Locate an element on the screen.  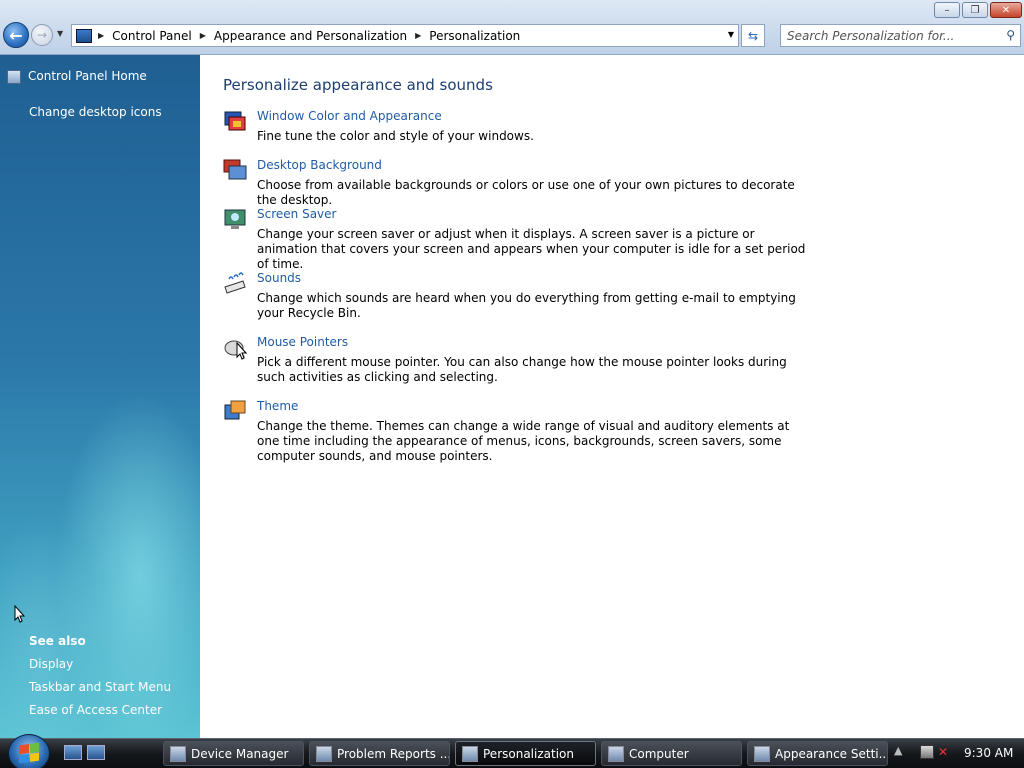
maximize-button: ❐ is located at coordinates (975, 10).